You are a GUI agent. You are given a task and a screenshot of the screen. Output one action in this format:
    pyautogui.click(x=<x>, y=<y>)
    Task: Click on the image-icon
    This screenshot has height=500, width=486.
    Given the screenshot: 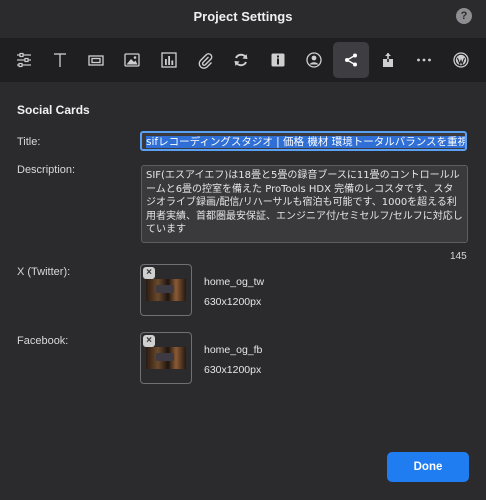 What is the action you would take?
    pyautogui.click(x=132, y=60)
    